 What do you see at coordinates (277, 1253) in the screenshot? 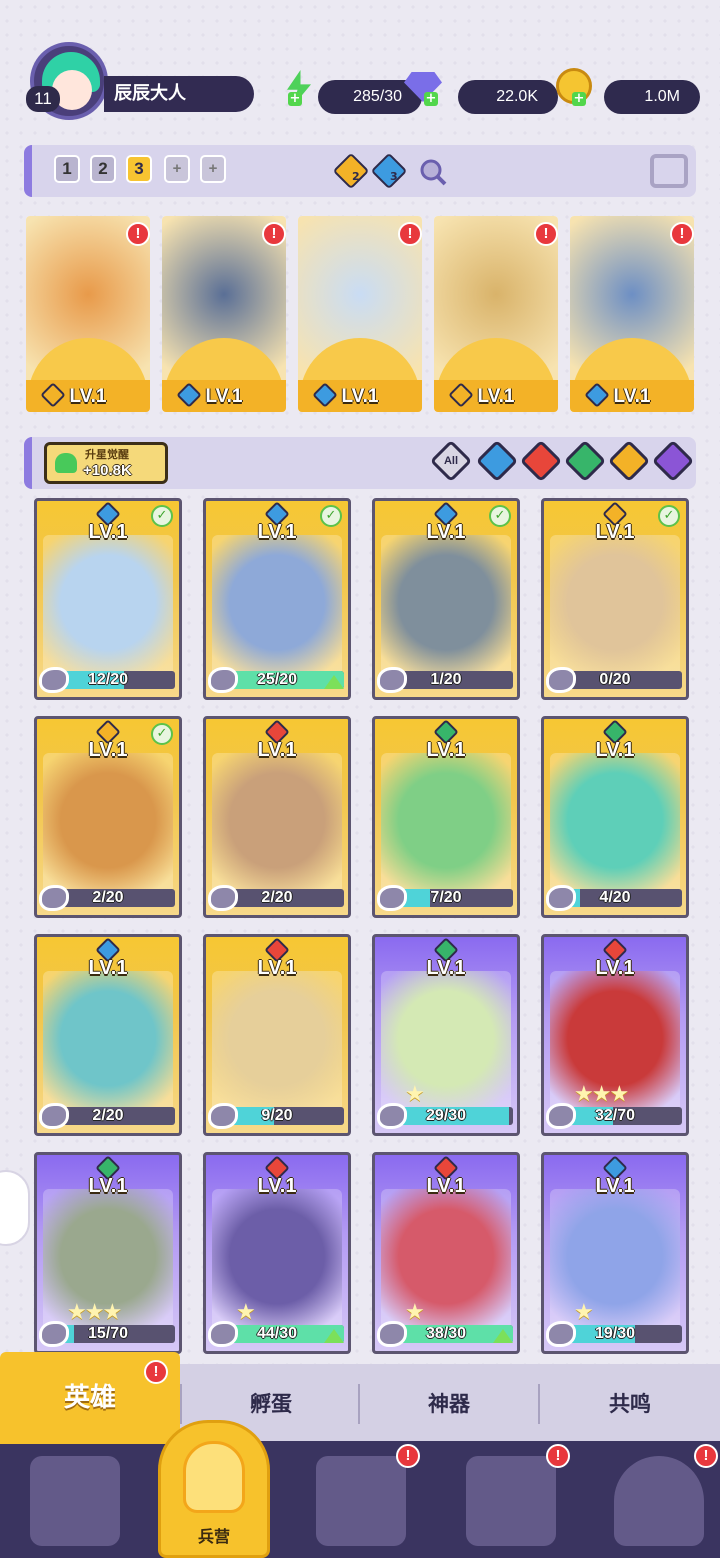
I see `hero-card: LV.1 ★ 44/30` at bounding box center [277, 1253].